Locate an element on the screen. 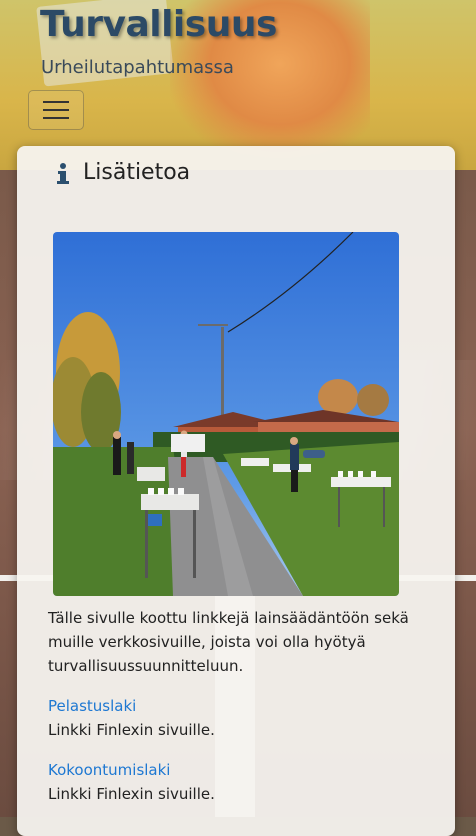 This screenshot has width=476, height=836. link-kokoontumislaki: Kokoontumislaki is located at coordinates (238, 770).